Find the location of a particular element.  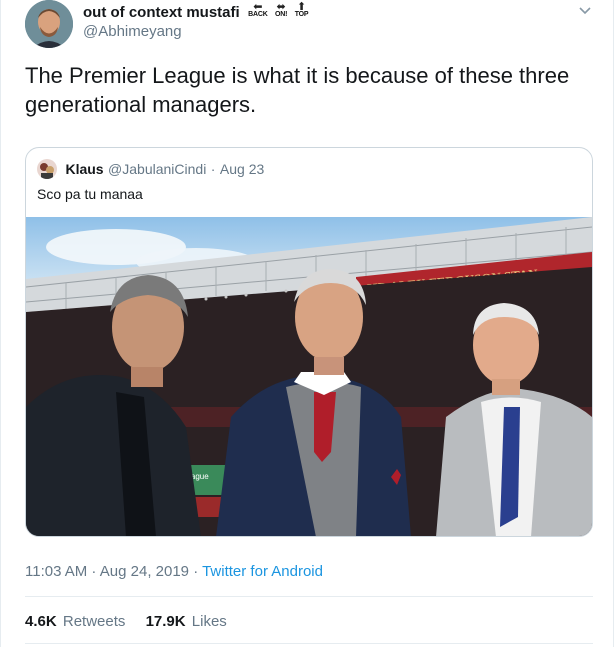

top-arrow-icon: ⬆ TOP is located at coordinates (301, 10).